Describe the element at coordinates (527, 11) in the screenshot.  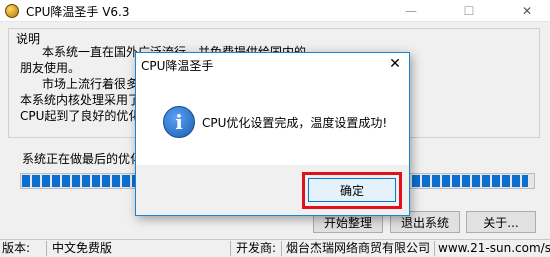
I see `close-button: ✕` at that location.